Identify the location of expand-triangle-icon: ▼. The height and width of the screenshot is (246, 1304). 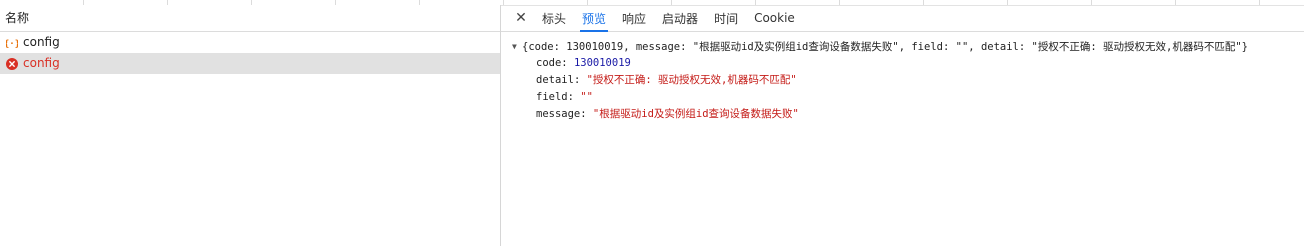
(517, 46).